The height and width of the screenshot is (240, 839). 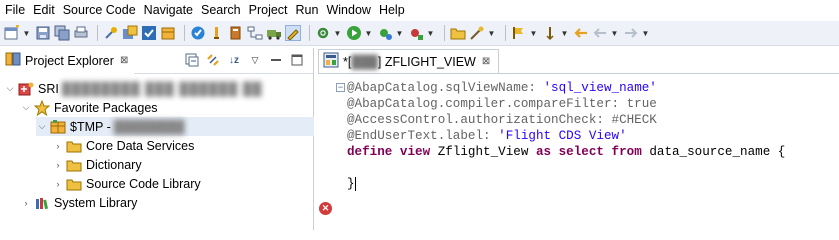 I want to click on code-line-7: }, so click(x=566, y=184).